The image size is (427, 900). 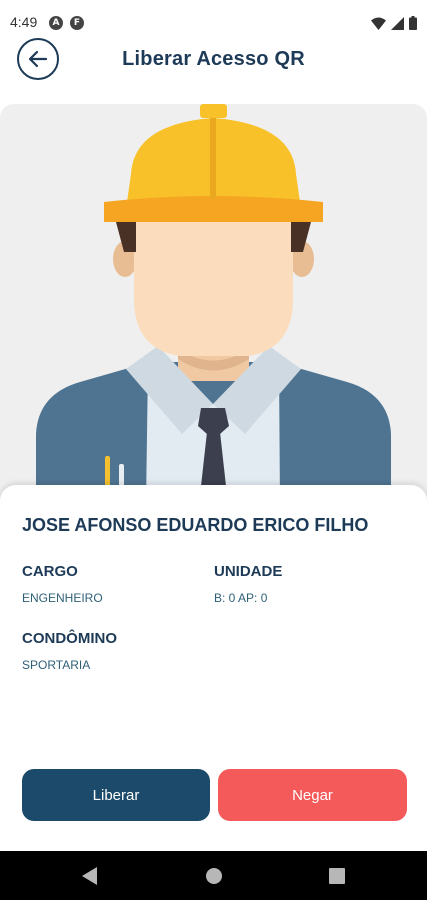 What do you see at coordinates (56, 665) in the screenshot?
I see `condominio-value: SPORTARIA` at bounding box center [56, 665].